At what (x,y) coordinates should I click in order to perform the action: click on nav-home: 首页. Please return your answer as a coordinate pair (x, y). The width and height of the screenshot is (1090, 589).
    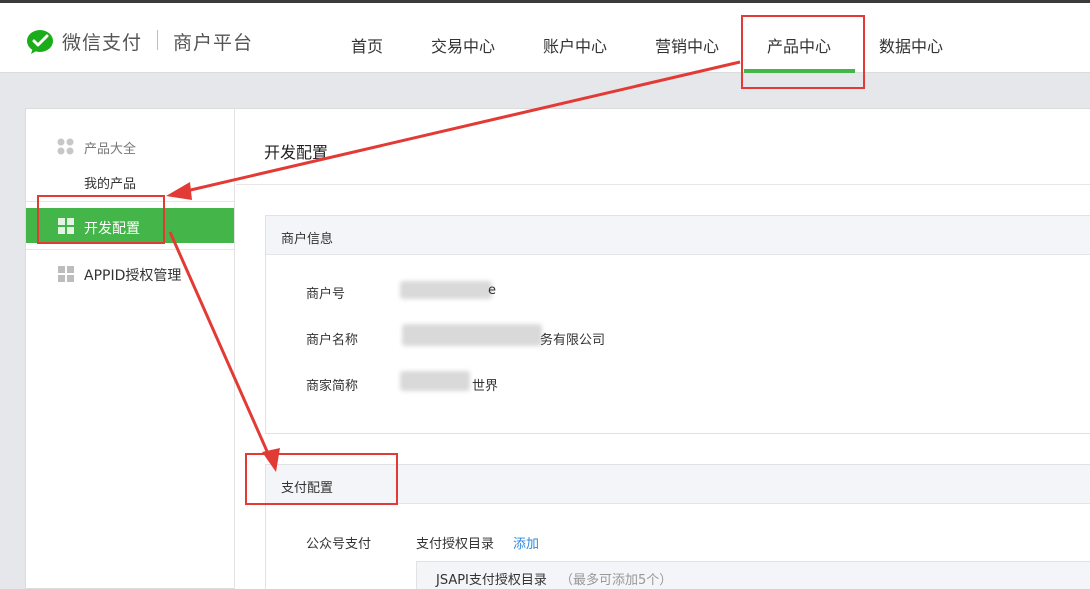
    Looking at the image, I should click on (367, 45).